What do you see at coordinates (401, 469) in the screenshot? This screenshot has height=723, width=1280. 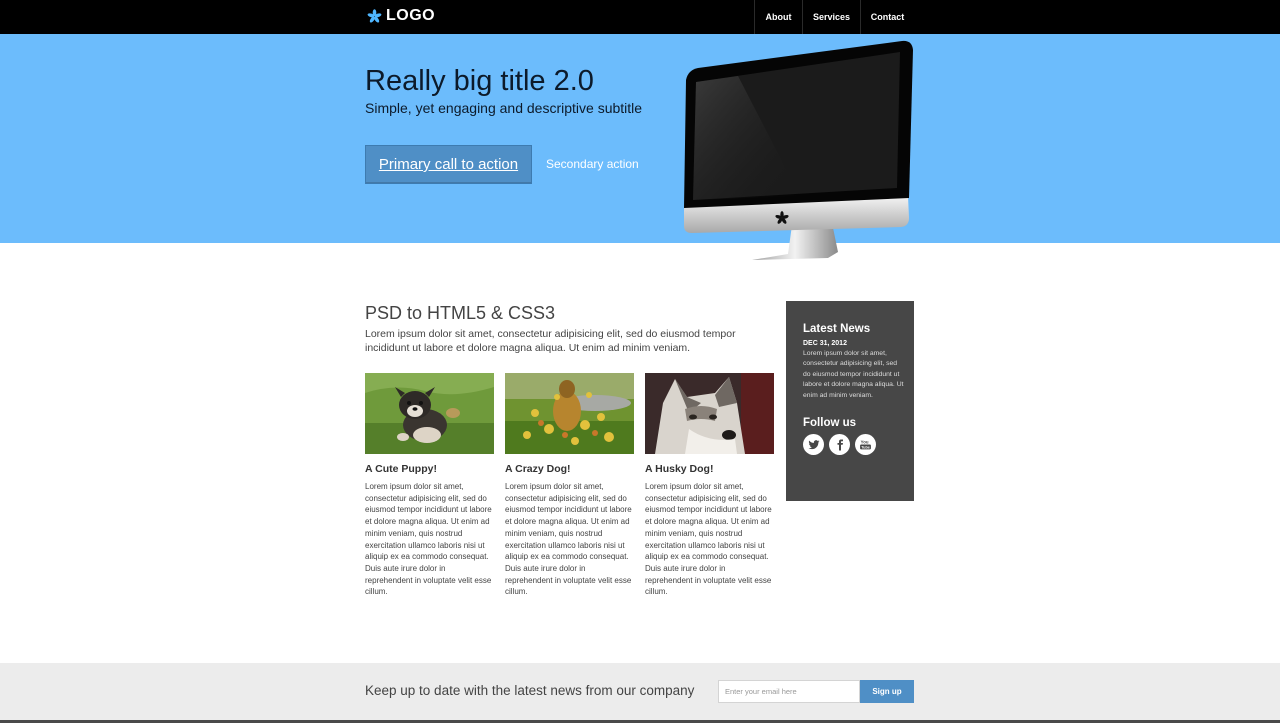 I see `card-title: A Cute Puppy!` at bounding box center [401, 469].